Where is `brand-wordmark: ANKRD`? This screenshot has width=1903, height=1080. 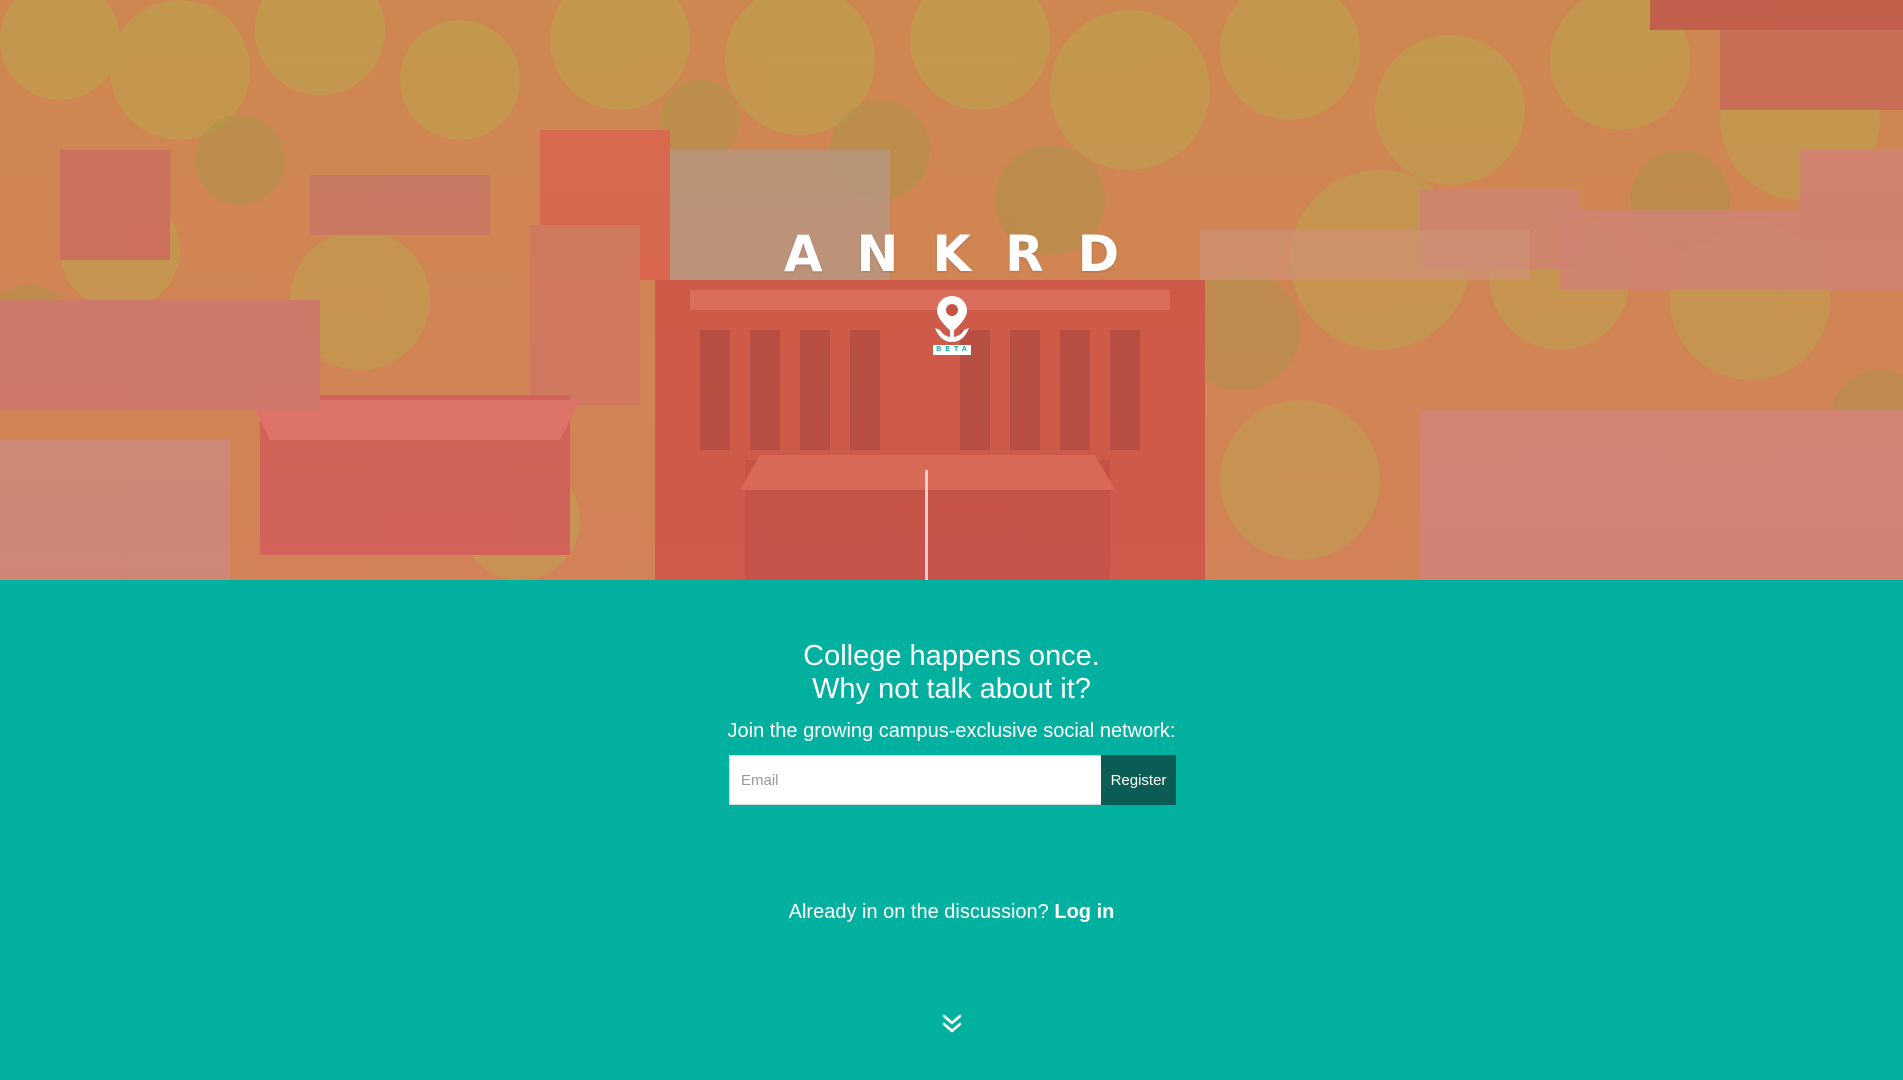
brand-wordmark: ANKRD is located at coordinates (968, 254).